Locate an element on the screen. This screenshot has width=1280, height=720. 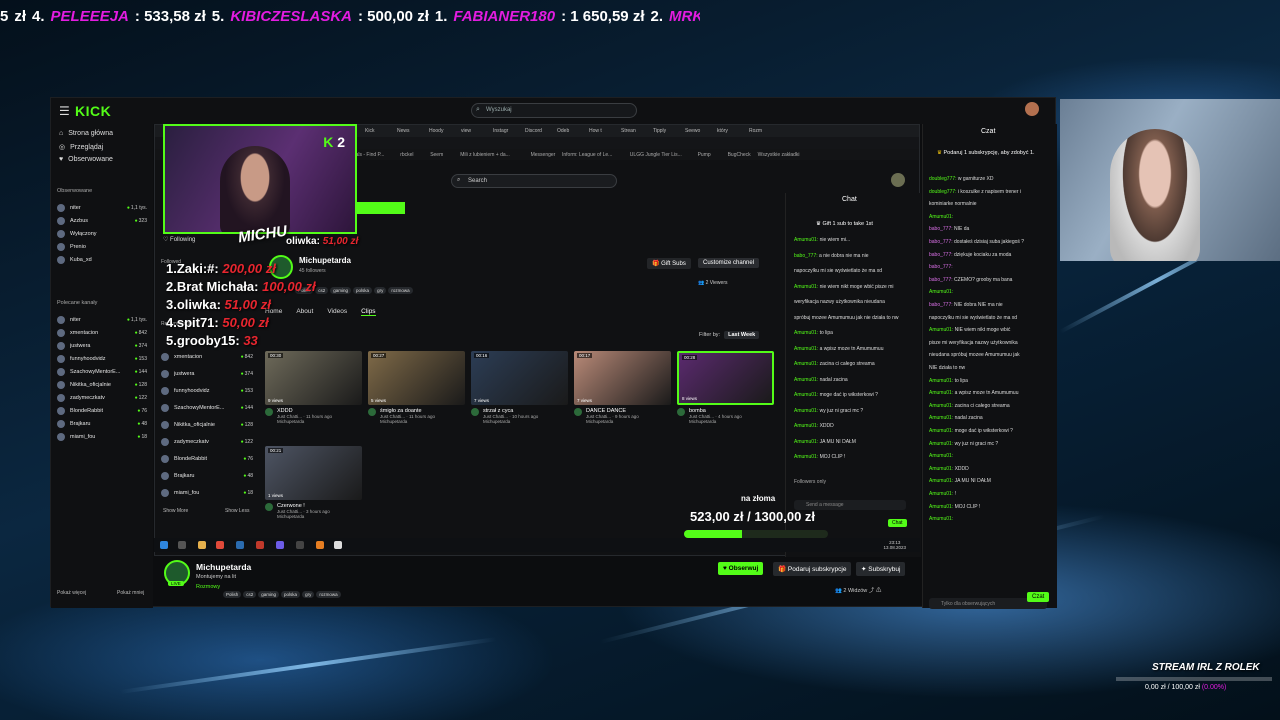
inner-gift-banner: ♛ Gift 1 sub to take 1st is located at coordinates (844, 224).